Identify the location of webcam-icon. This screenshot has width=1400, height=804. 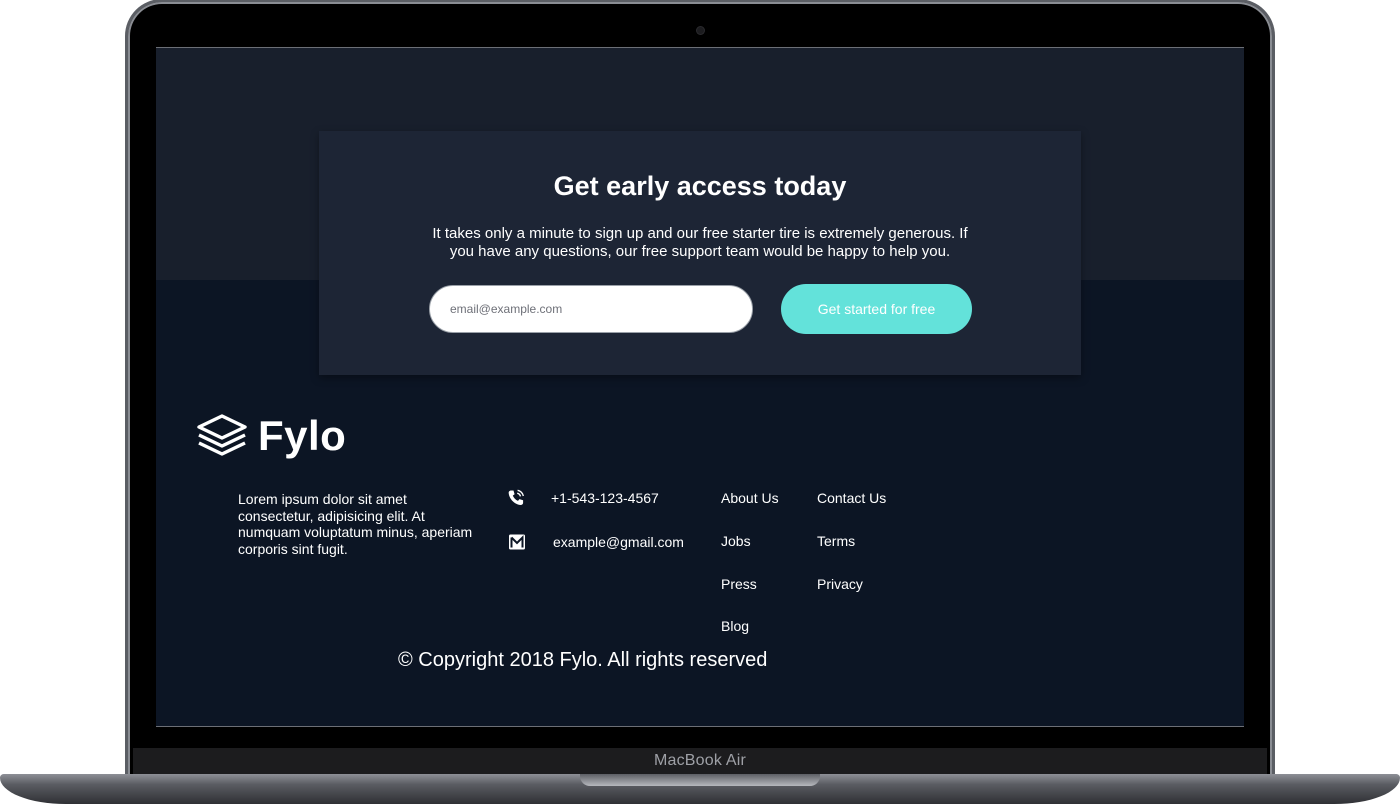
(700, 30).